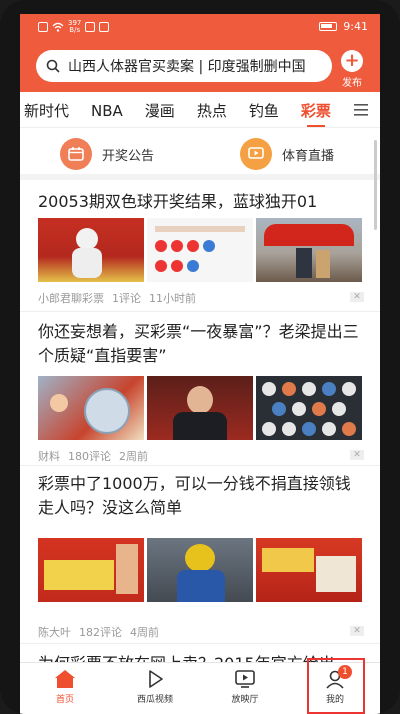 The width and height of the screenshot is (400, 714). Describe the element at coordinates (256, 154) in the screenshot. I see `tv-play-icon` at that location.